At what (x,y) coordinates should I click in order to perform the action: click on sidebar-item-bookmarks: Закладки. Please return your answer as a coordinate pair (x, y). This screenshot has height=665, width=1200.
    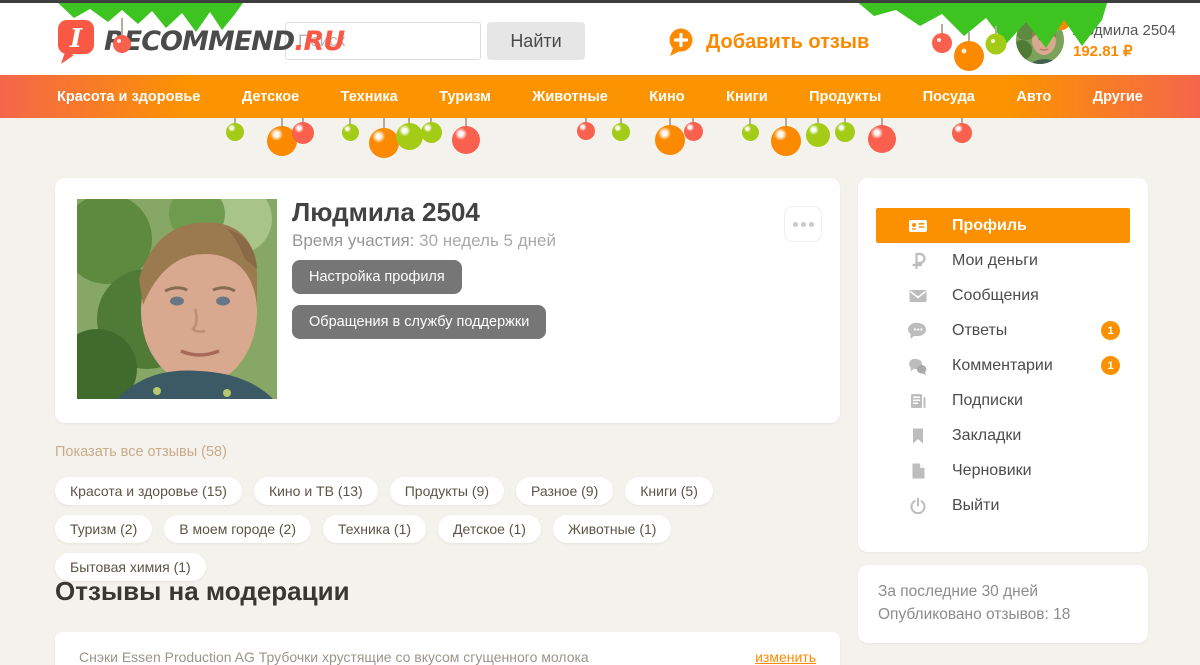
    Looking at the image, I should click on (1003, 435).